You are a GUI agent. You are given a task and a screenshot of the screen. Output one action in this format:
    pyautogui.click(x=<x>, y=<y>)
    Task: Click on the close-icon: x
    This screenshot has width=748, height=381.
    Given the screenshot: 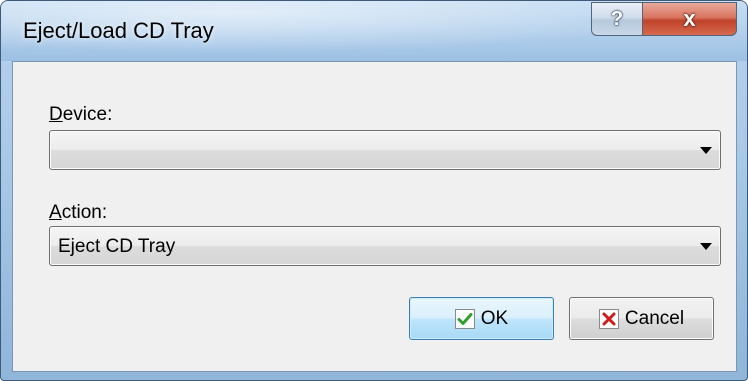 What is the action you would take?
    pyautogui.click(x=689, y=18)
    